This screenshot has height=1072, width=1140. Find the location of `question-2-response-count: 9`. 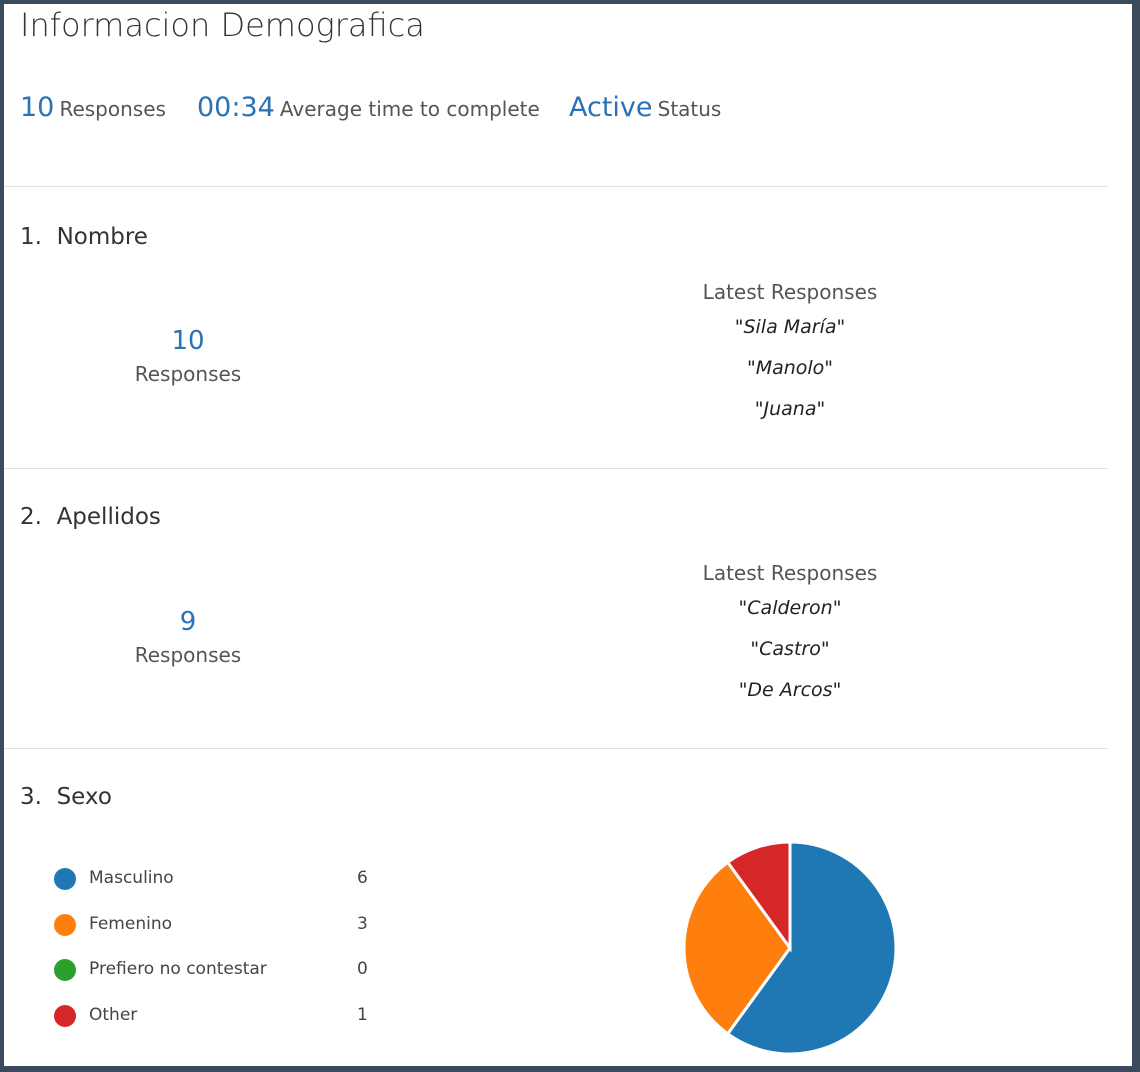

question-2-response-count: 9 is located at coordinates (188, 622).